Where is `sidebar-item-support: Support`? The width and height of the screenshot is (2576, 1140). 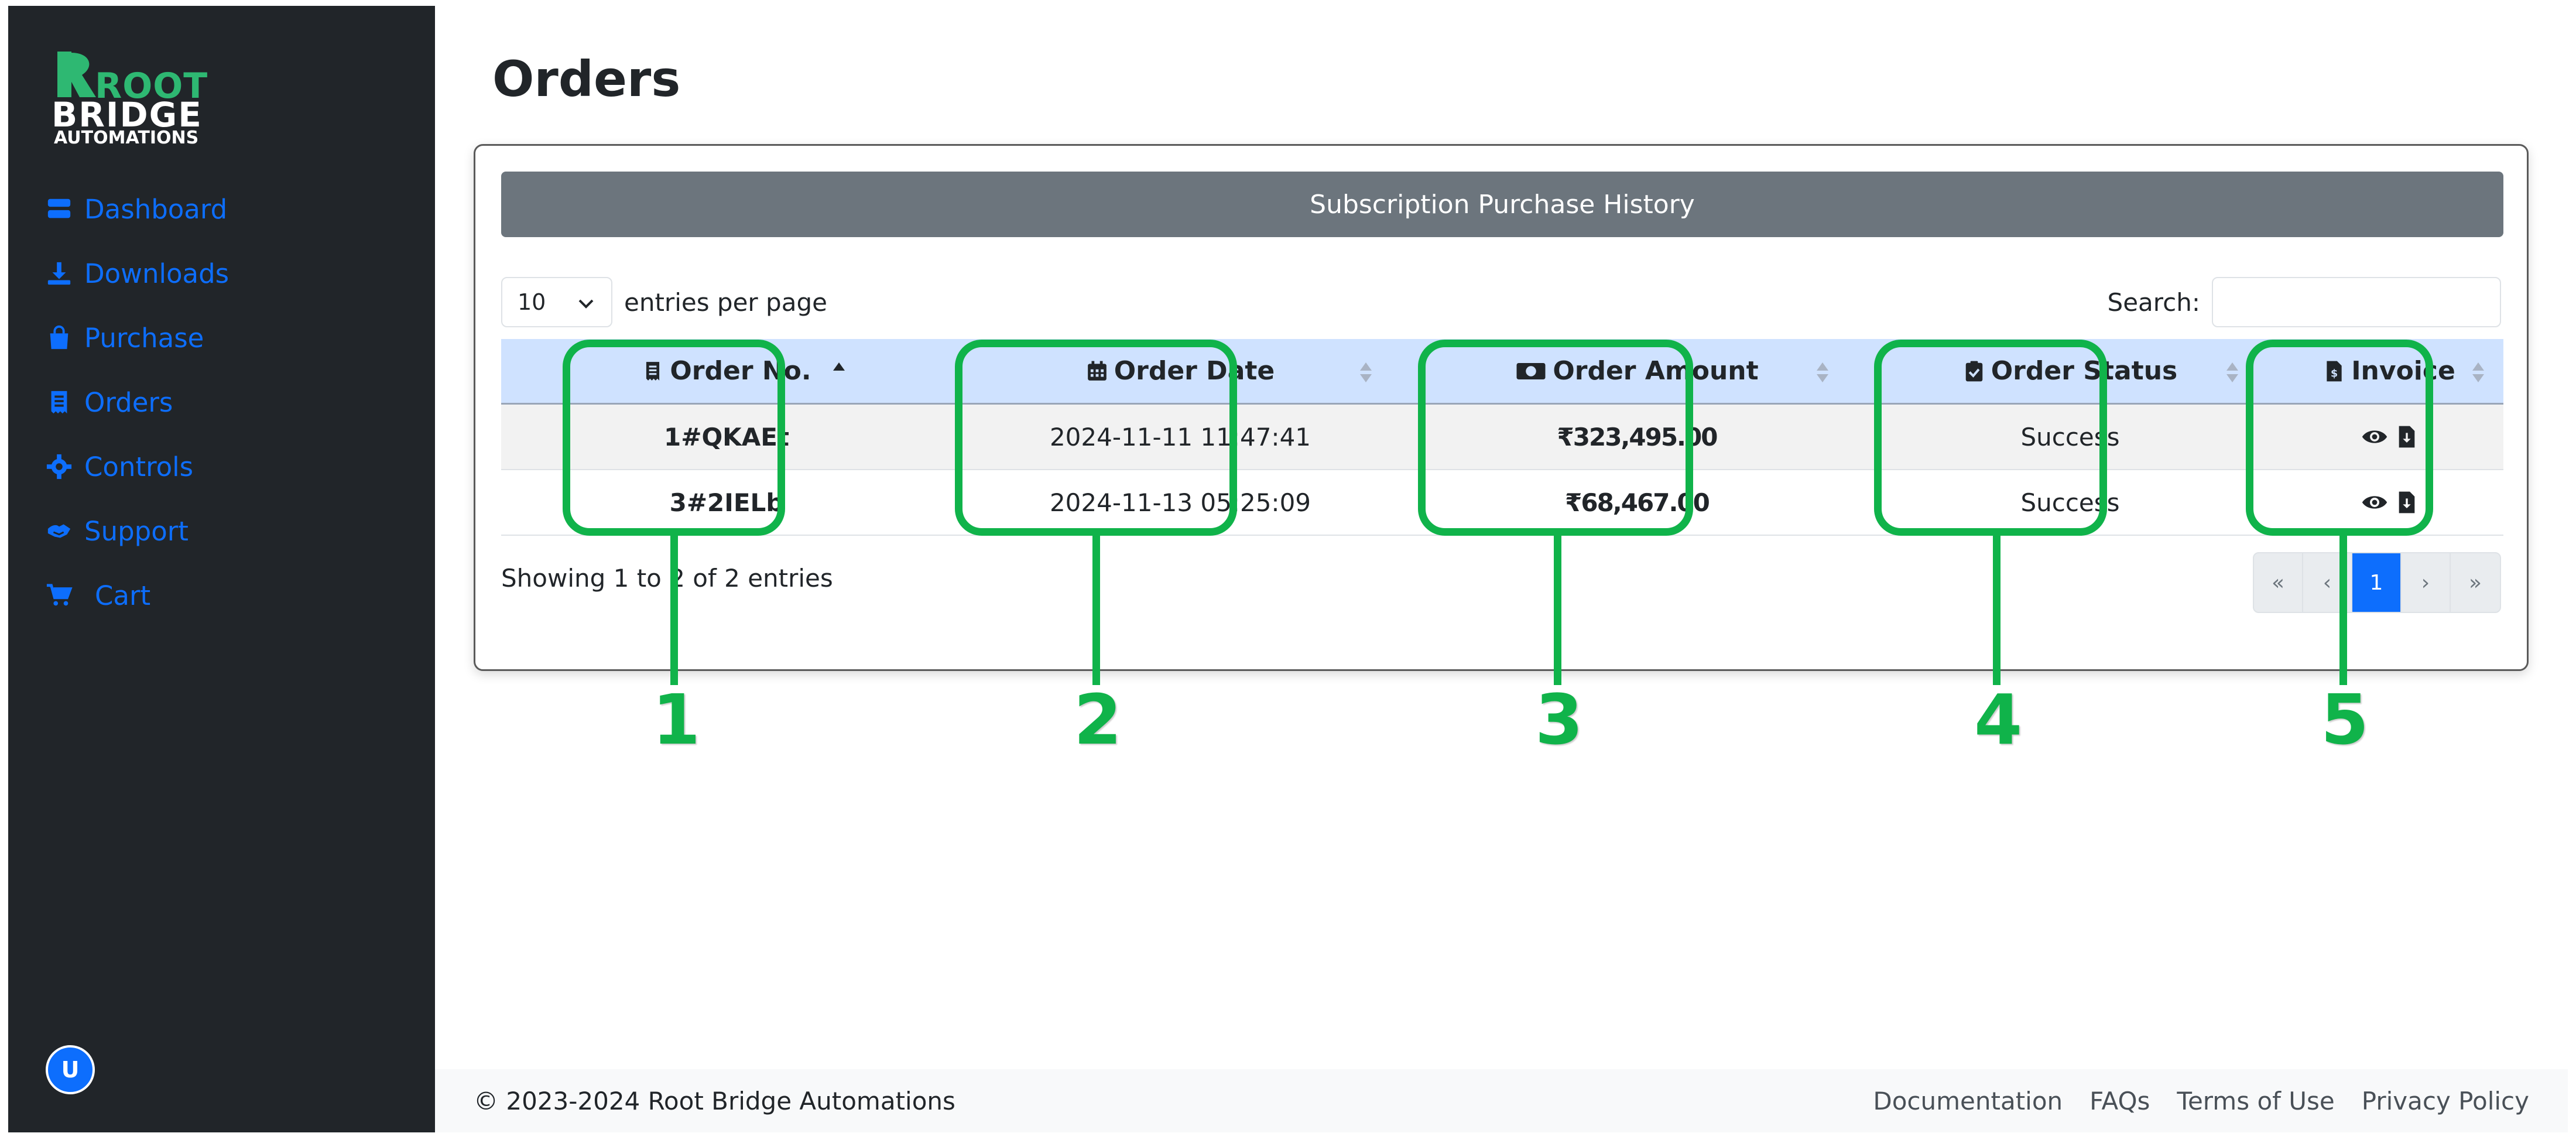
sidebar-item-support: Support is located at coordinates (136, 531).